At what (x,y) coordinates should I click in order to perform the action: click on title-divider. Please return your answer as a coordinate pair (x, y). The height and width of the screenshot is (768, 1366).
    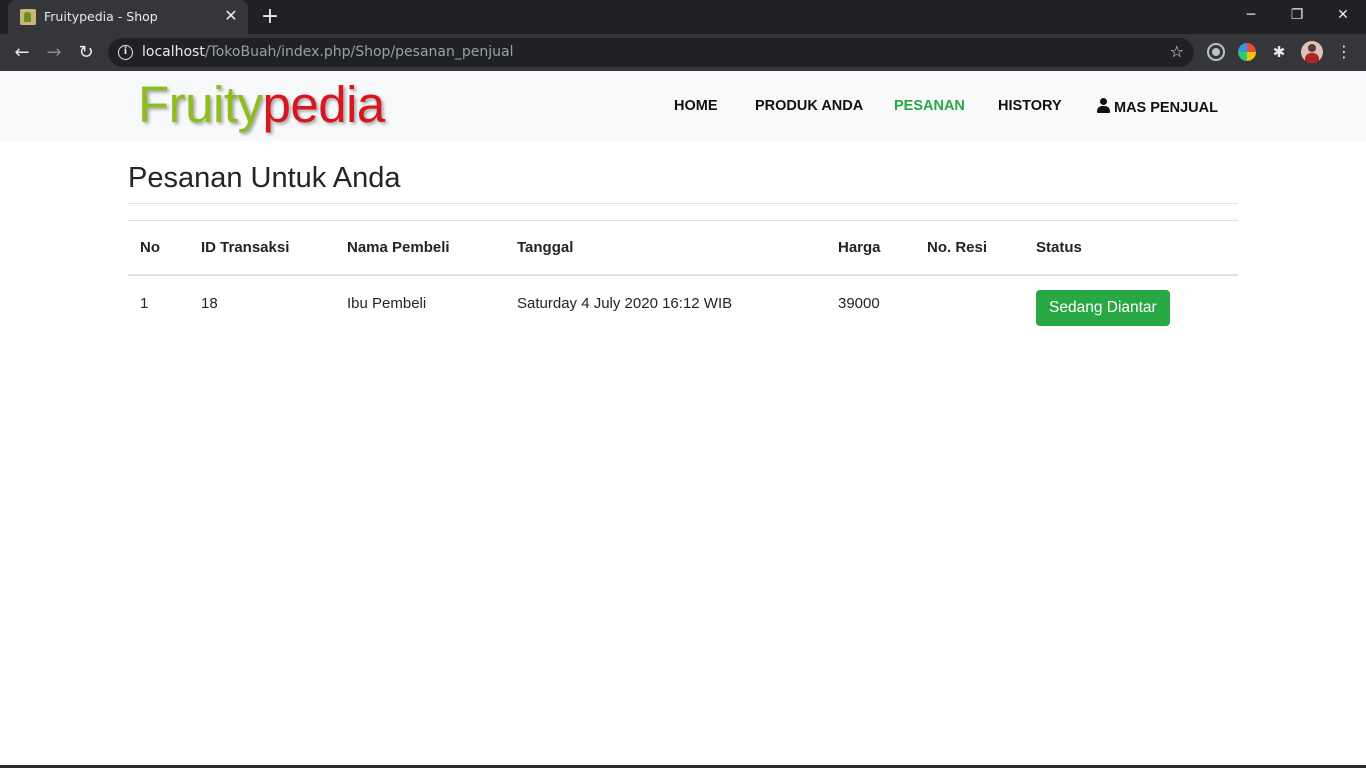
    Looking at the image, I should click on (683, 203).